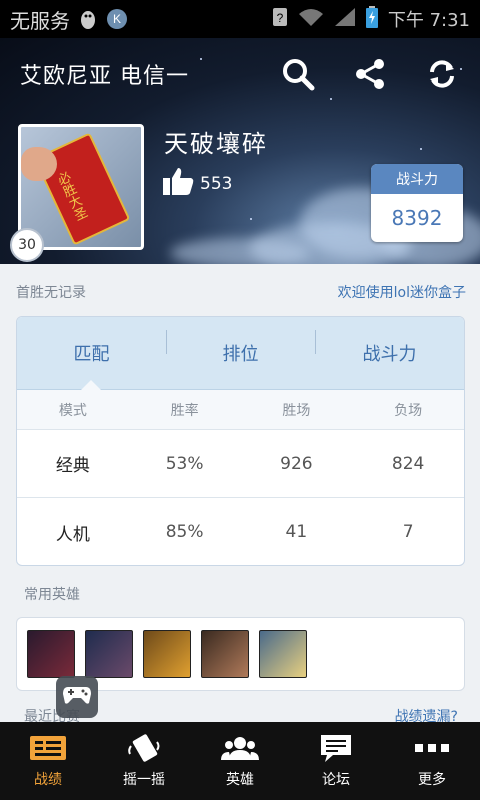 The height and width of the screenshot is (800, 480). What do you see at coordinates (72, 466) in the screenshot?
I see `row-mode: 经典` at bounding box center [72, 466].